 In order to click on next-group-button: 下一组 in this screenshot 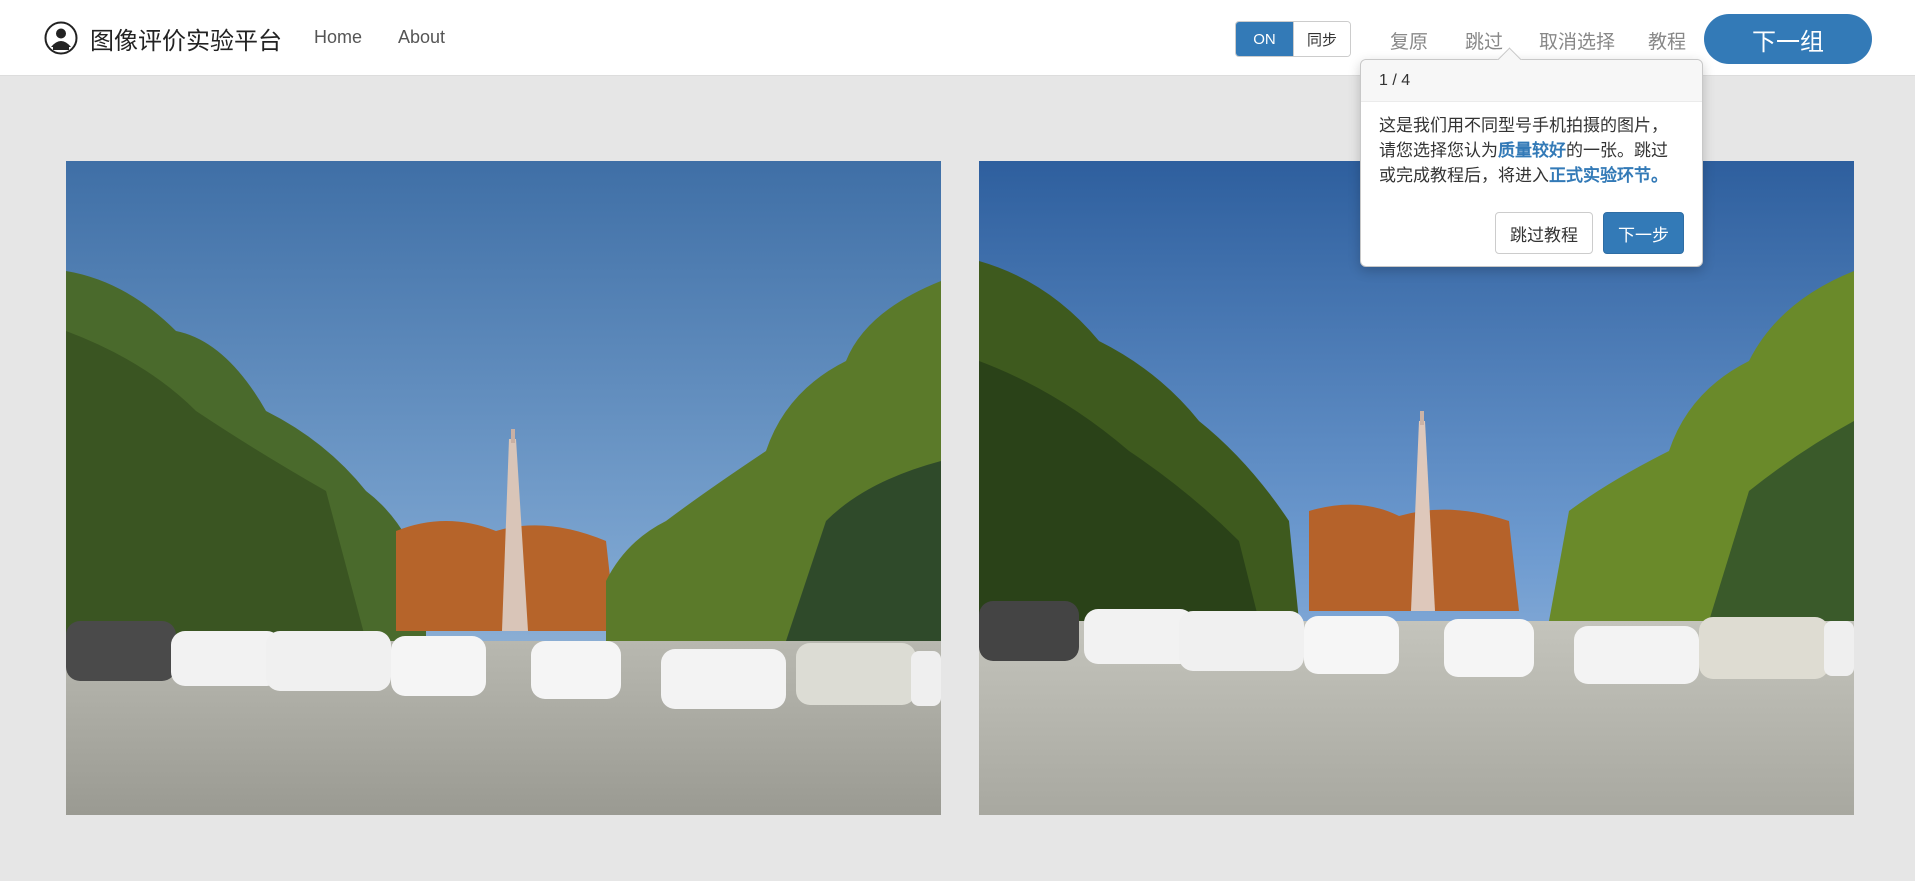, I will do `click(1788, 39)`.